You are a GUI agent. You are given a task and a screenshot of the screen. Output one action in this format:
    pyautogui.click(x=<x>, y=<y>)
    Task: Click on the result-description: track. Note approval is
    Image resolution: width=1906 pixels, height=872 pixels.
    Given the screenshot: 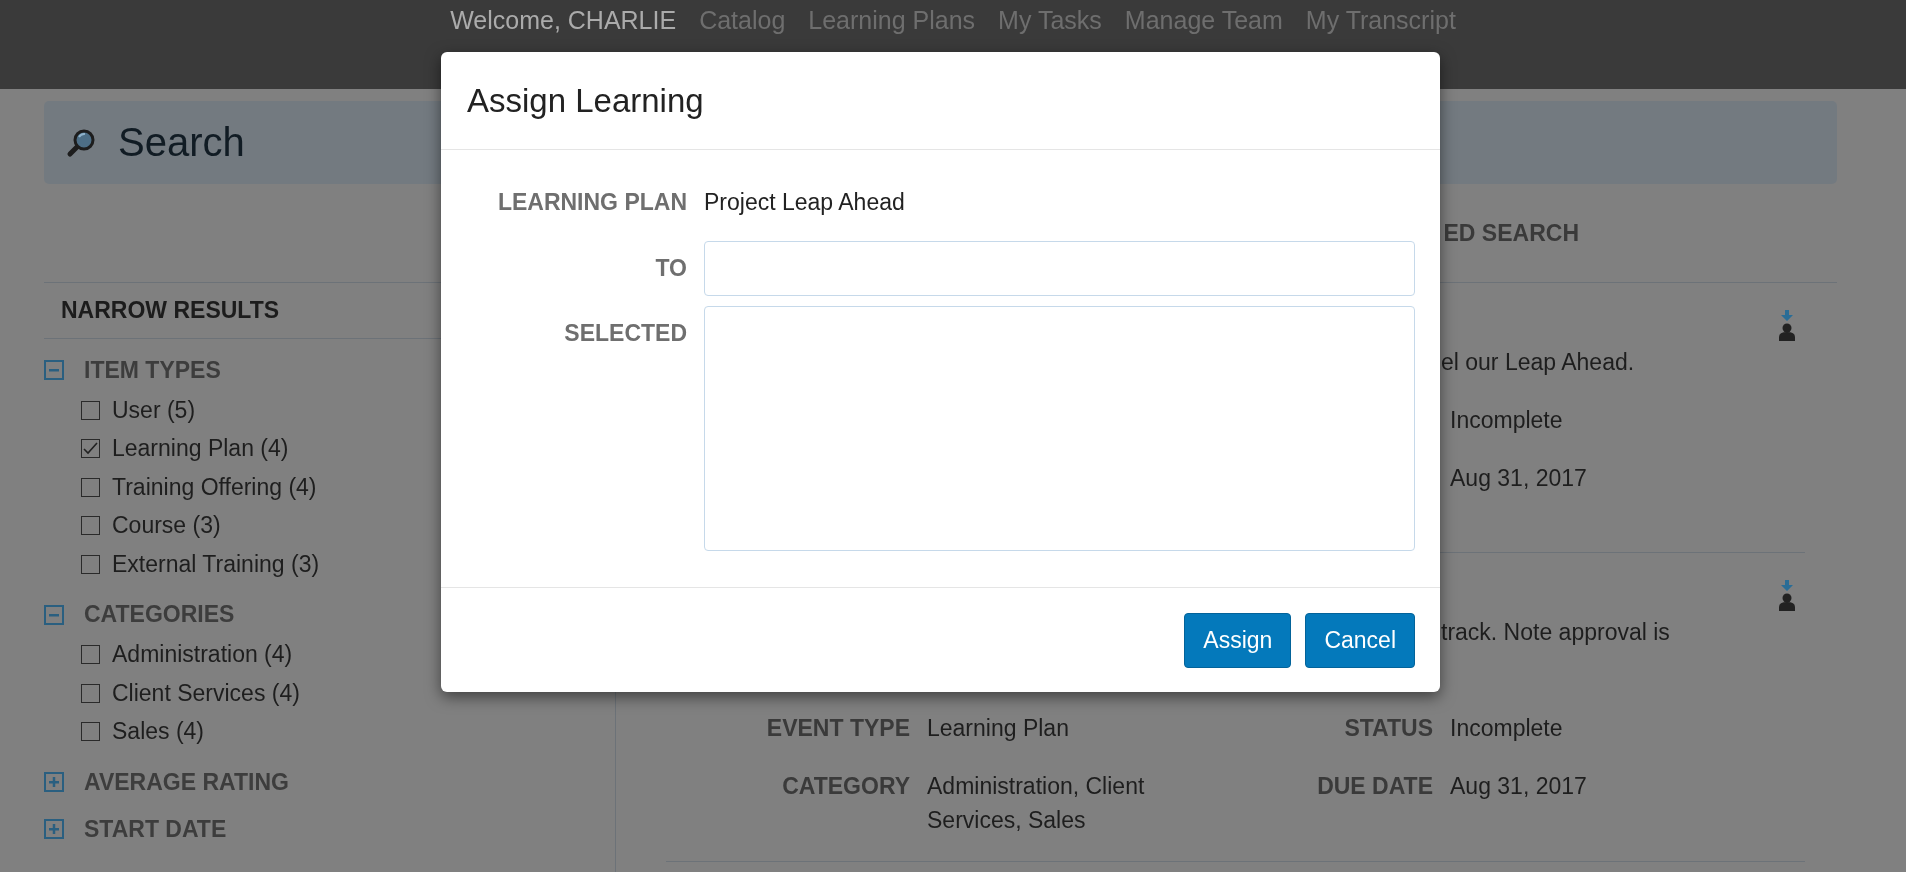 What is the action you would take?
    pyautogui.click(x=1556, y=632)
    